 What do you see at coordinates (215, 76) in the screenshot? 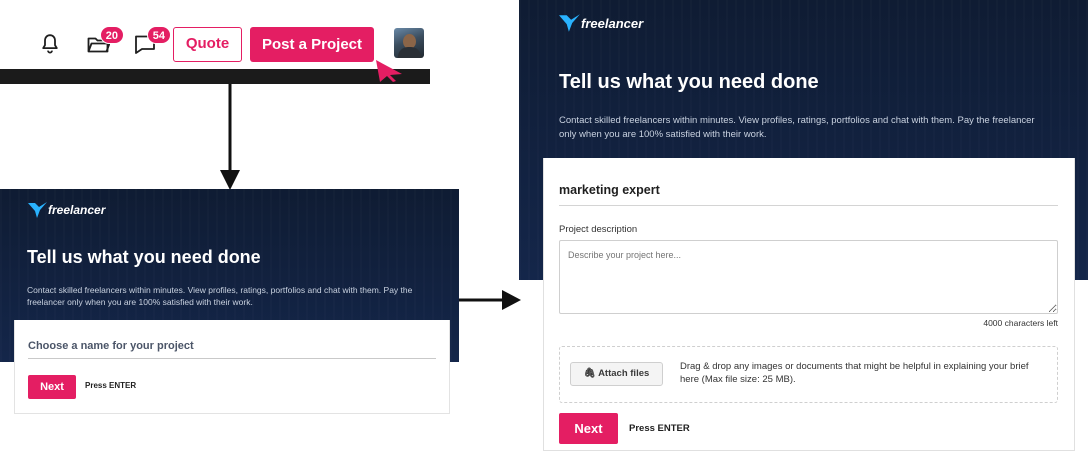
I see `header-divider` at bounding box center [215, 76].